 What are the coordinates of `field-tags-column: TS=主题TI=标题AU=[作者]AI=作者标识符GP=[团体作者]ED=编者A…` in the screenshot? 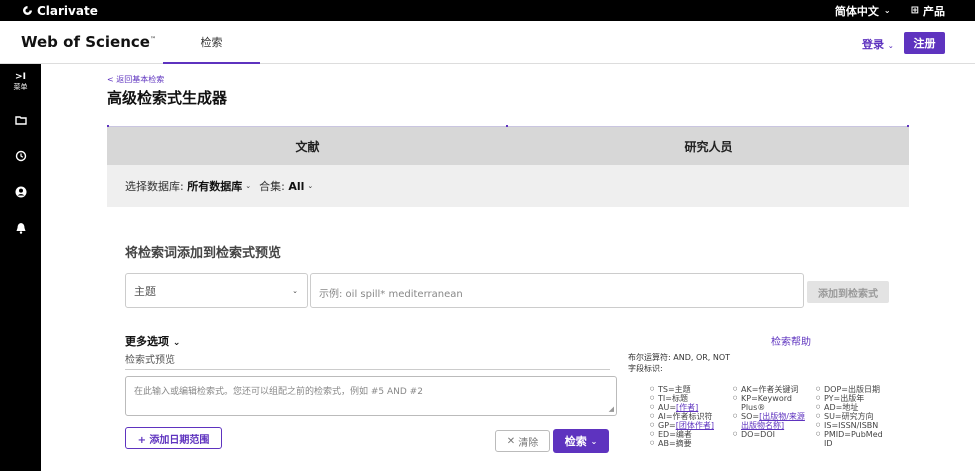 It's located at (687, 416).